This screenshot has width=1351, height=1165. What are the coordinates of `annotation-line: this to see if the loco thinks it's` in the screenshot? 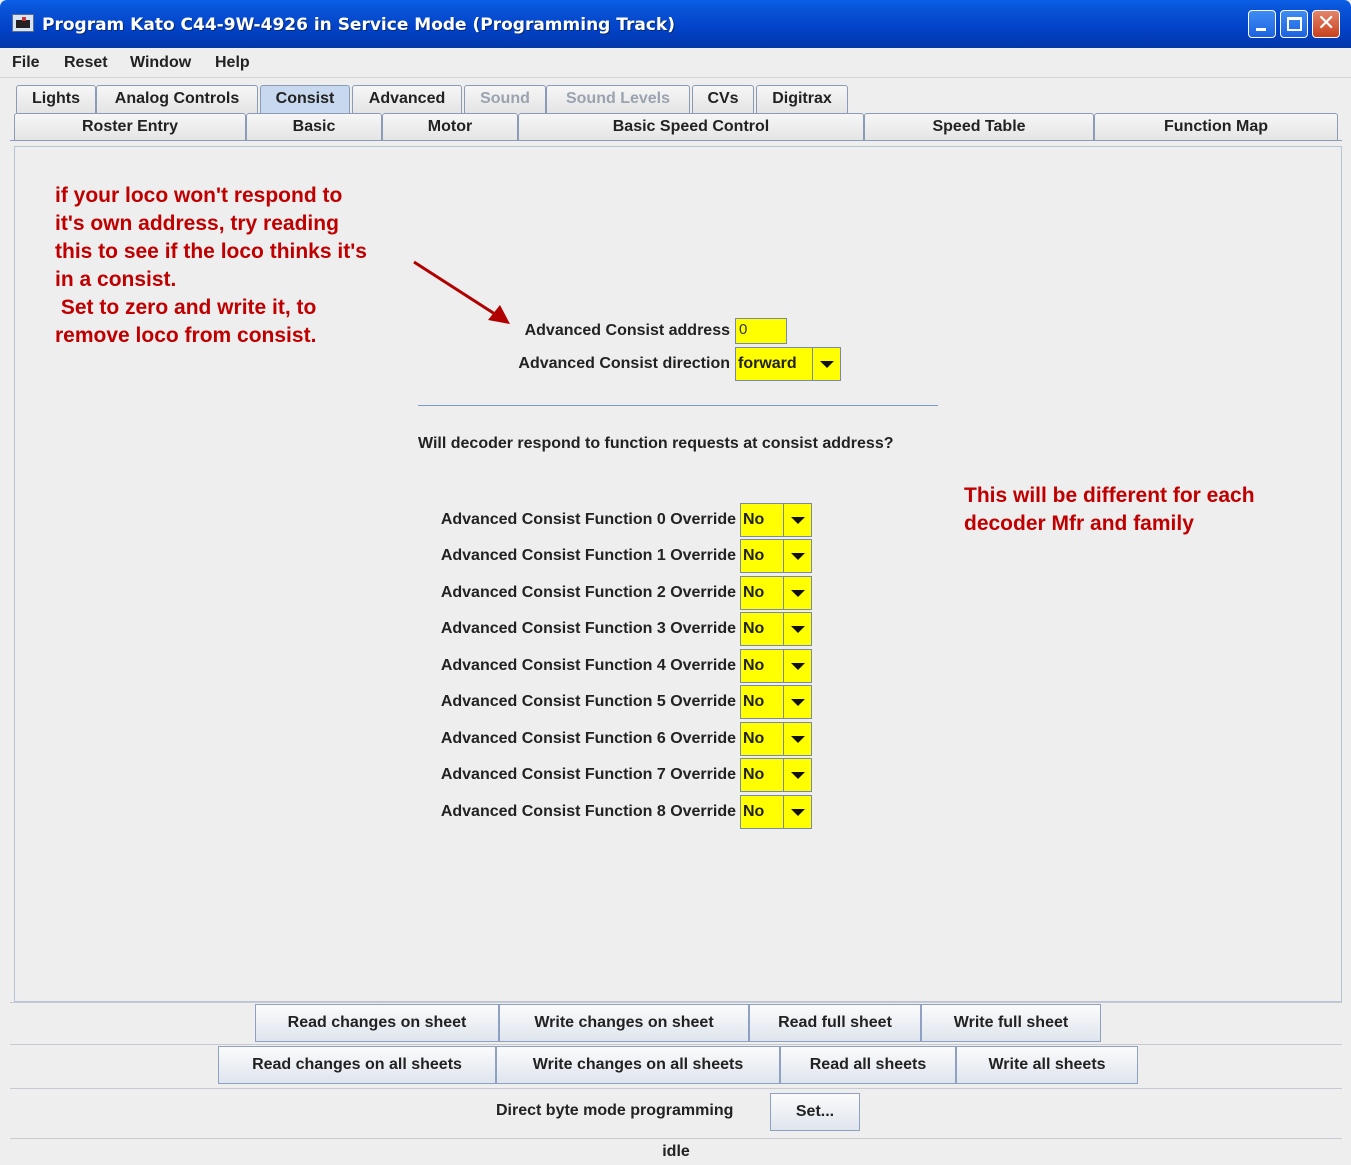 It's located at (211, 251).